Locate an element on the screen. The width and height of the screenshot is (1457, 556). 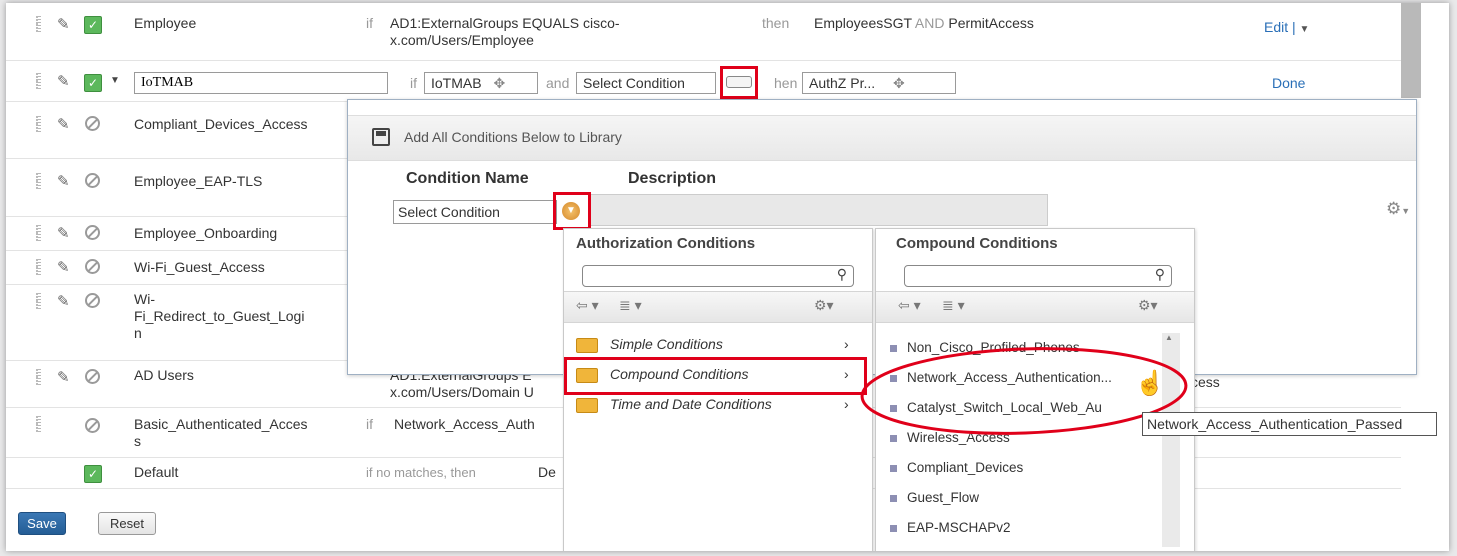
default-result: De is located at coordinates (547, 472).